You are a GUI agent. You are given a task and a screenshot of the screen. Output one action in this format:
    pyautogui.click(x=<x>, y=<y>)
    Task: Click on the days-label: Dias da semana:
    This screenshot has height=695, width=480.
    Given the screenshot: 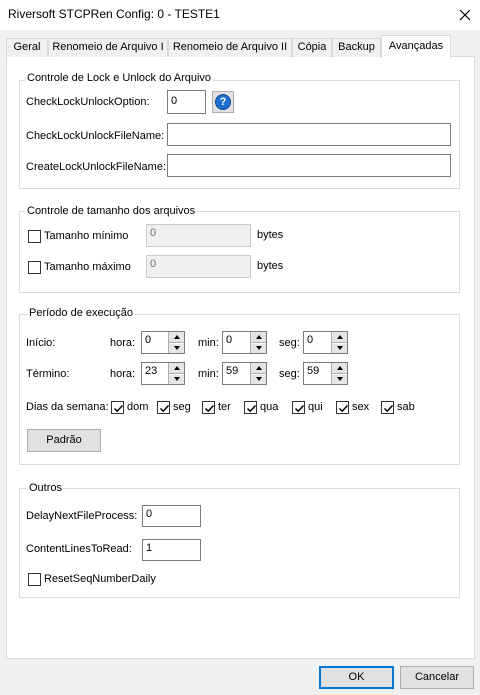 What is the action you would take?
    pyautogui.click(x=67, y=407)
    